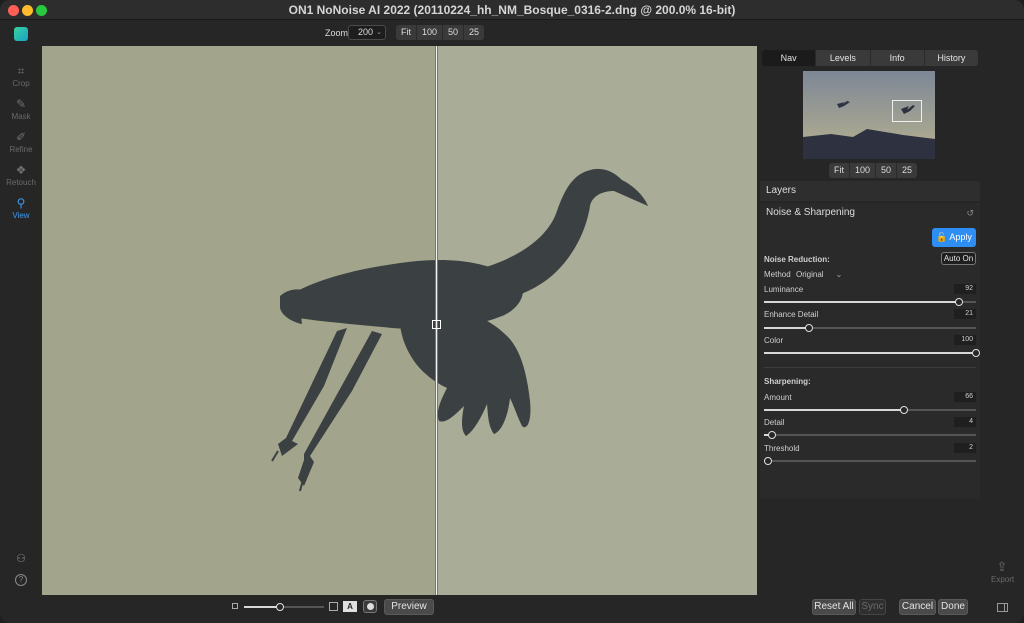 This screenshot has width=1024, height=623. I want to click on sharpening-heading: Sharpening:, so click(787, 381).